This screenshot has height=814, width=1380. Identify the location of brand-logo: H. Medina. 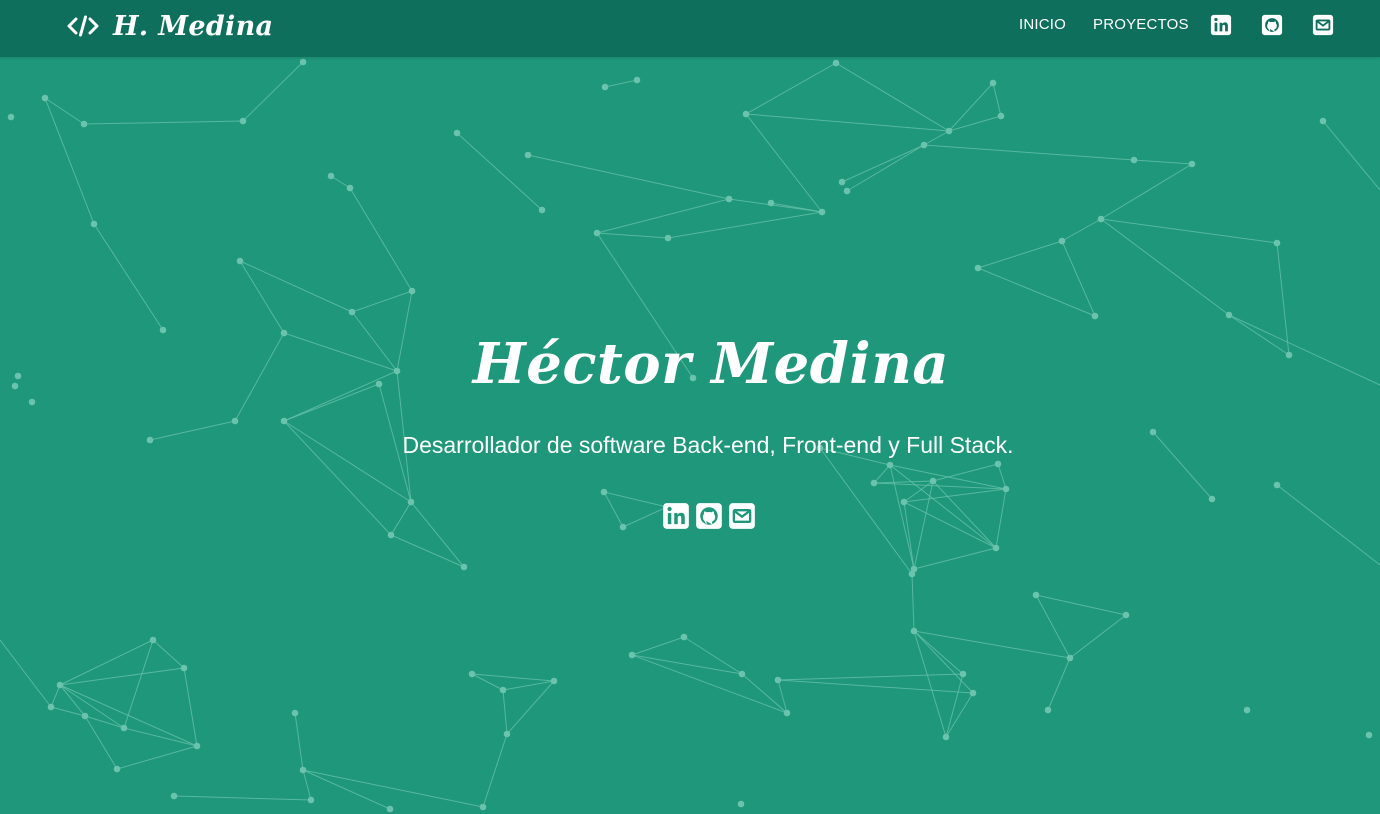
(170, 26).